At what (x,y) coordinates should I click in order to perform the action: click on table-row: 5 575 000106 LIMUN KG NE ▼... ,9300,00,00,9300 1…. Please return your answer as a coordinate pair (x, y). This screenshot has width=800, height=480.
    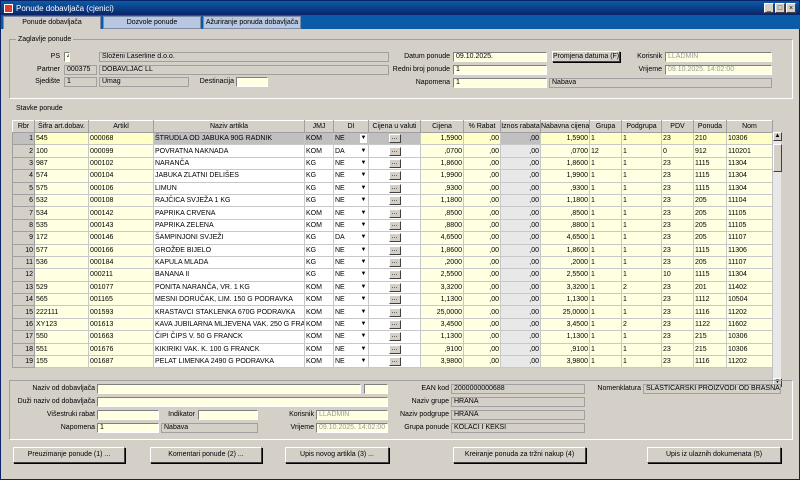
    Looking at the image, I should click on (392, 188).